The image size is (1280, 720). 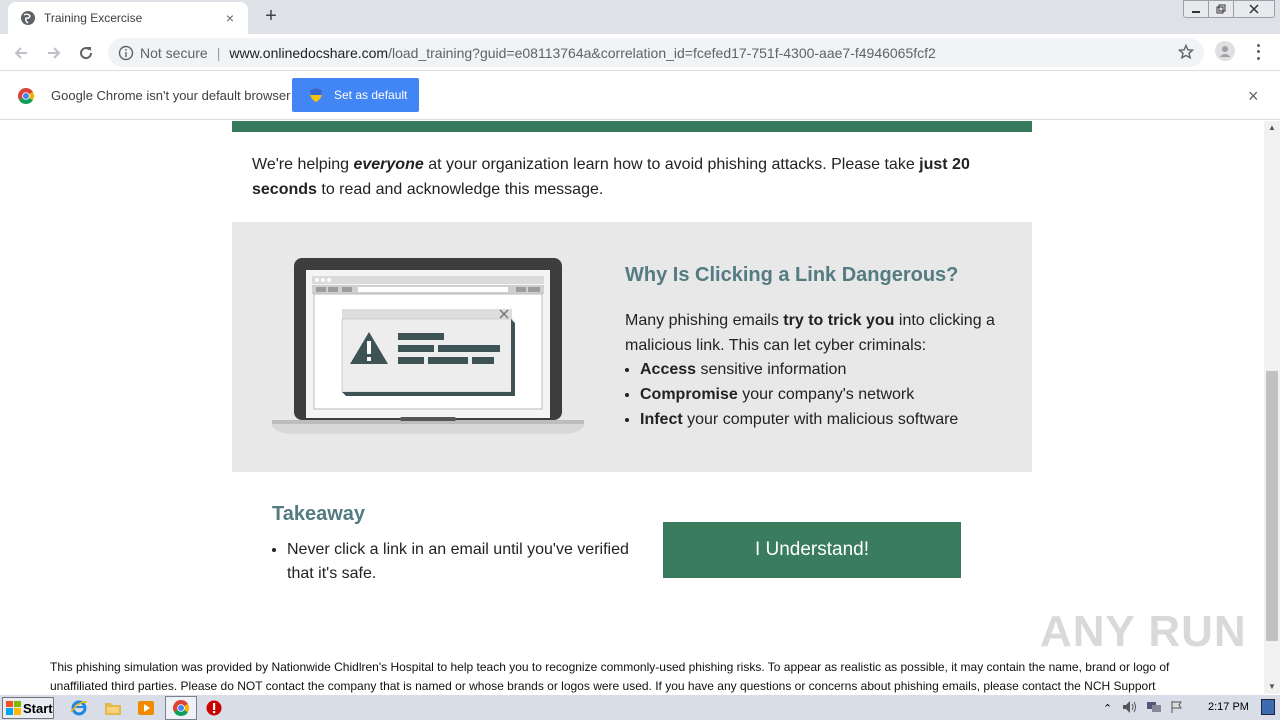 I want to click on scroll-down-icon: ▼, so click(x=1272, y=687).